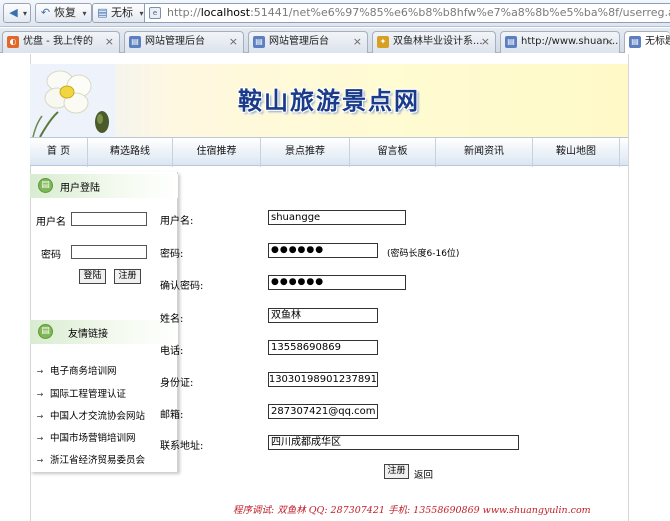 The width and height of the screenshot is (670, 521). I want to click on url-host: localhost, so click(225, 12).